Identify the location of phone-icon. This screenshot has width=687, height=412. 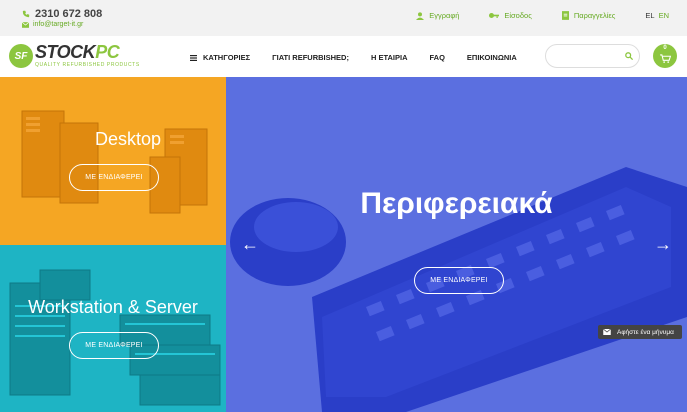
(26, 14).